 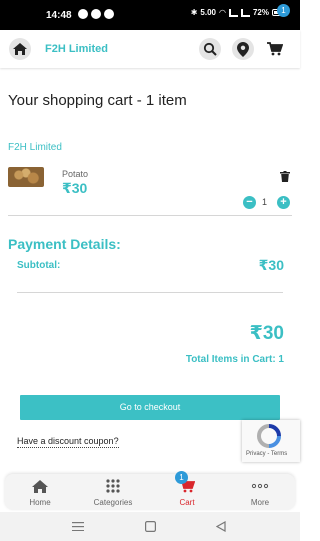 What do you see at coordinates (113, 486) in the screenshot?
I see `grid-icon` at bounding box center [113, 486].